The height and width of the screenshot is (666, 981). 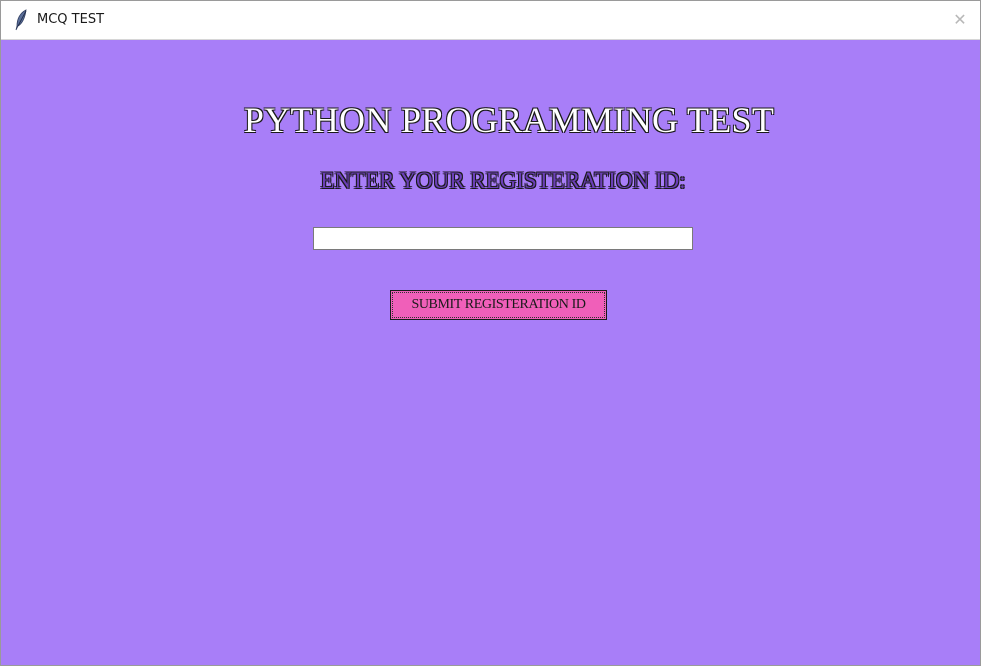 I want to click on window-title: MCQ TEST, so click(x=71, y=19).